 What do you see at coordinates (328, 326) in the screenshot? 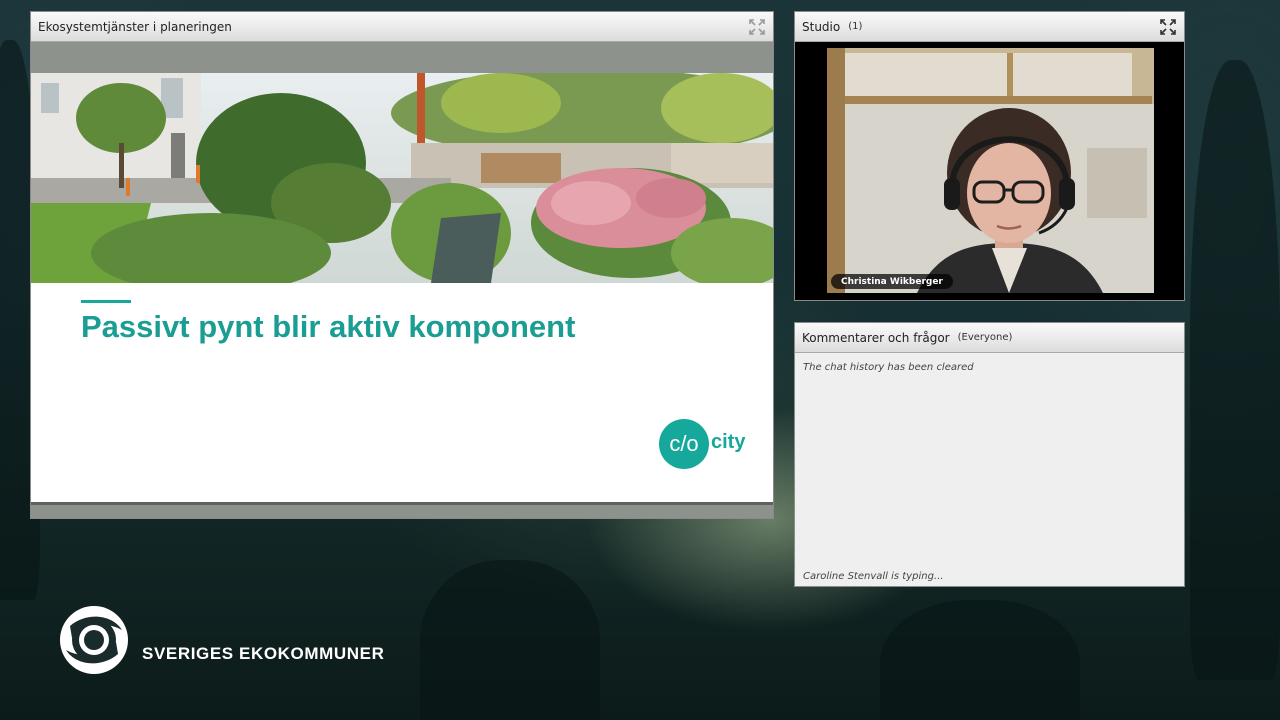
I see `slide-title: Passivt pynt blir aktiv komponent` at bounding box center [328, 326].